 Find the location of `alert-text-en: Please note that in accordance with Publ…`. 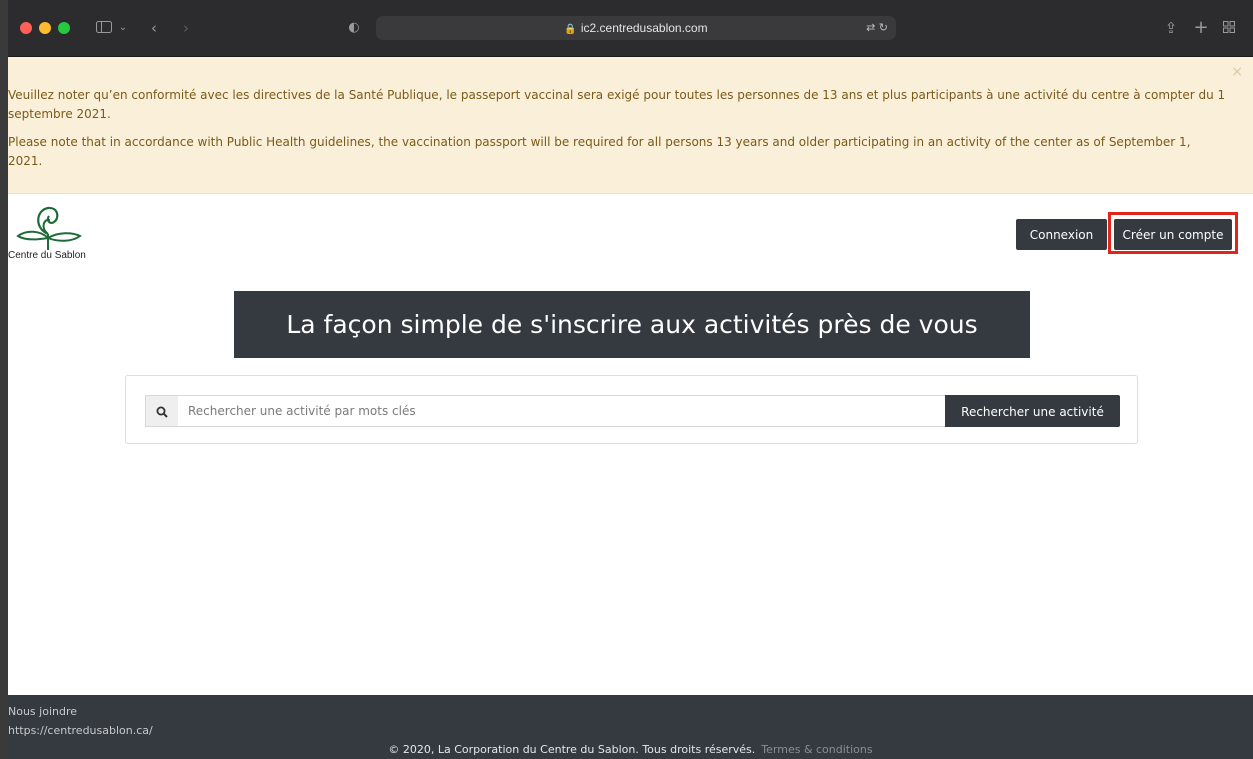

alert-text-en: Please note that in accordance with Publ… is located at coordinates (599, 151).